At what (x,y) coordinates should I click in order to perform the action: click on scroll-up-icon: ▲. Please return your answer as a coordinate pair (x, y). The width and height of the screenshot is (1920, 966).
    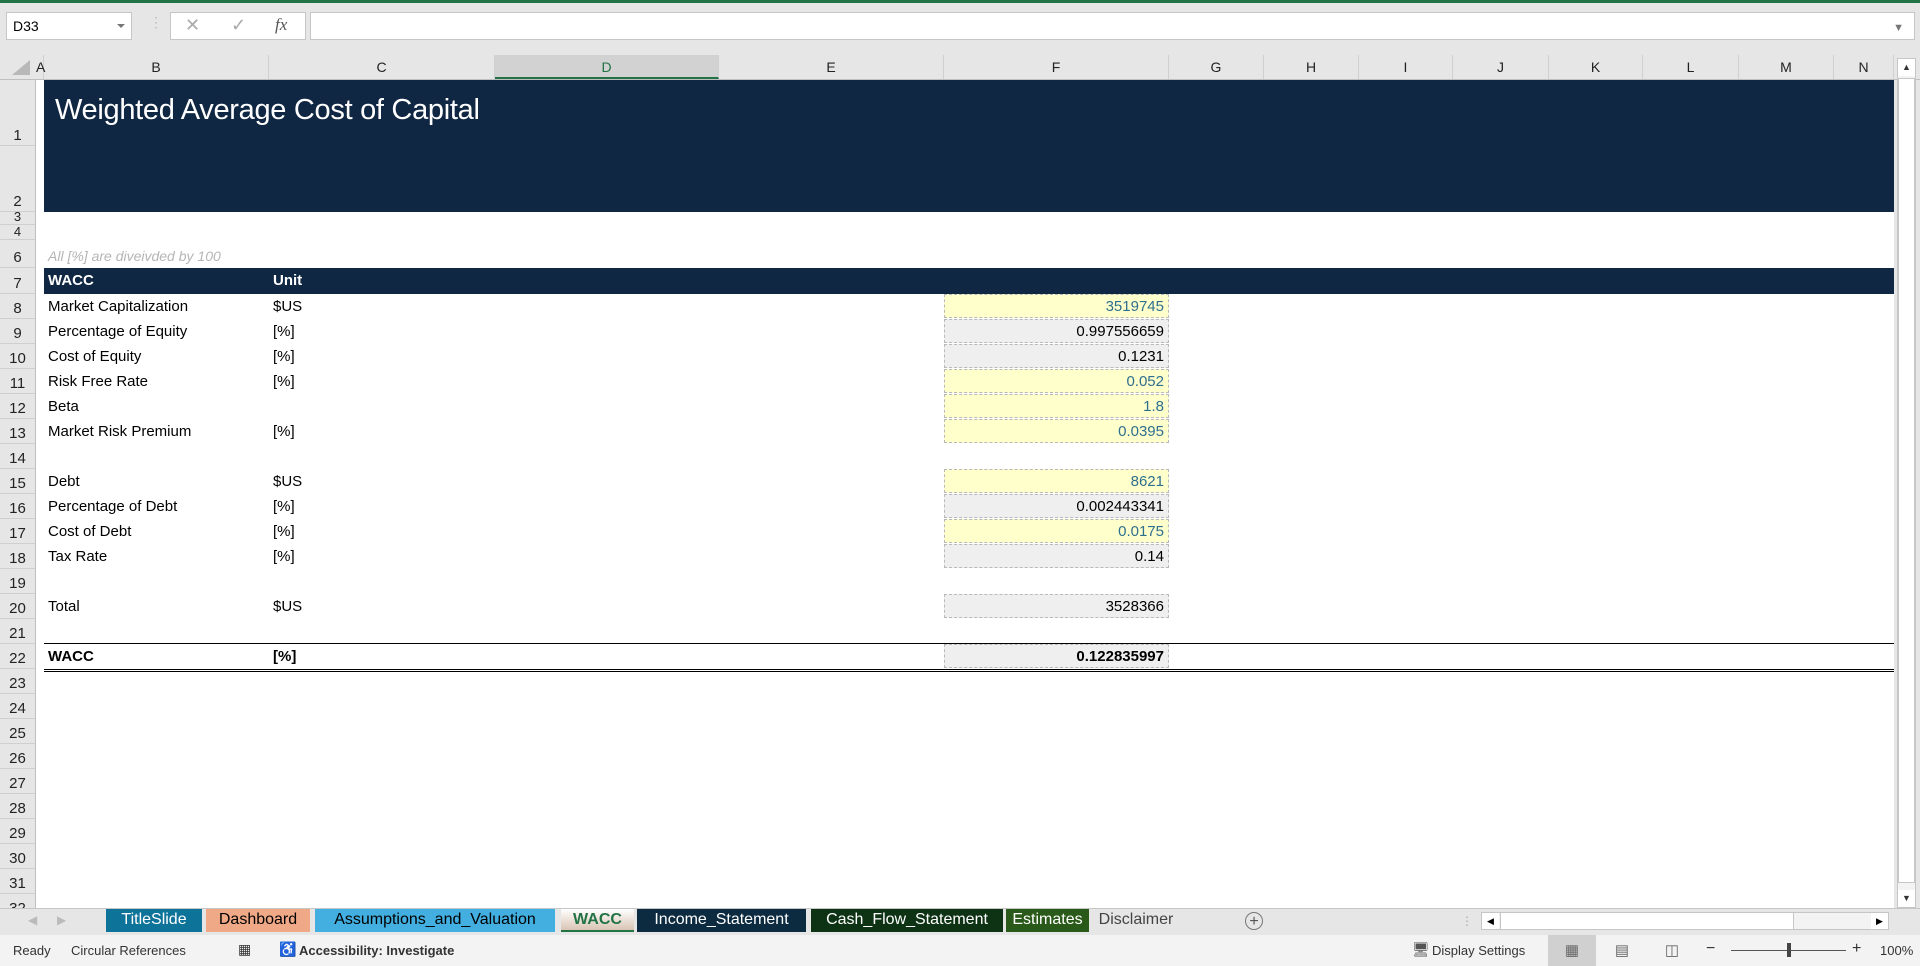
    Looking at the image, I should click on (1906, 67).